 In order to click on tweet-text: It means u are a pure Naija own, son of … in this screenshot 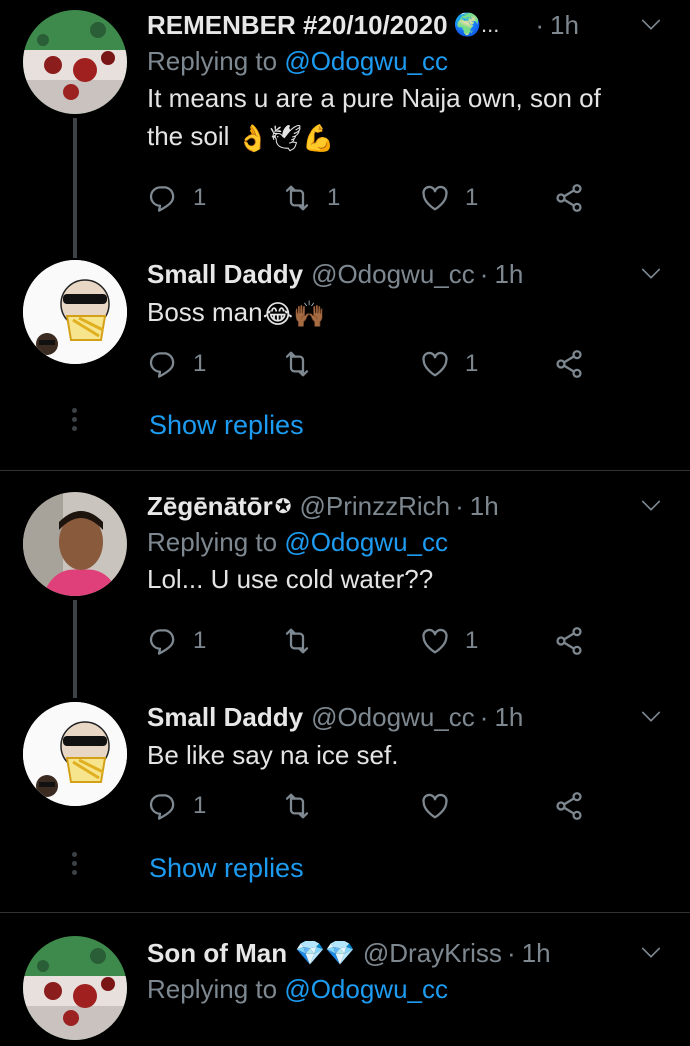, I will do `click(404, 118)`.